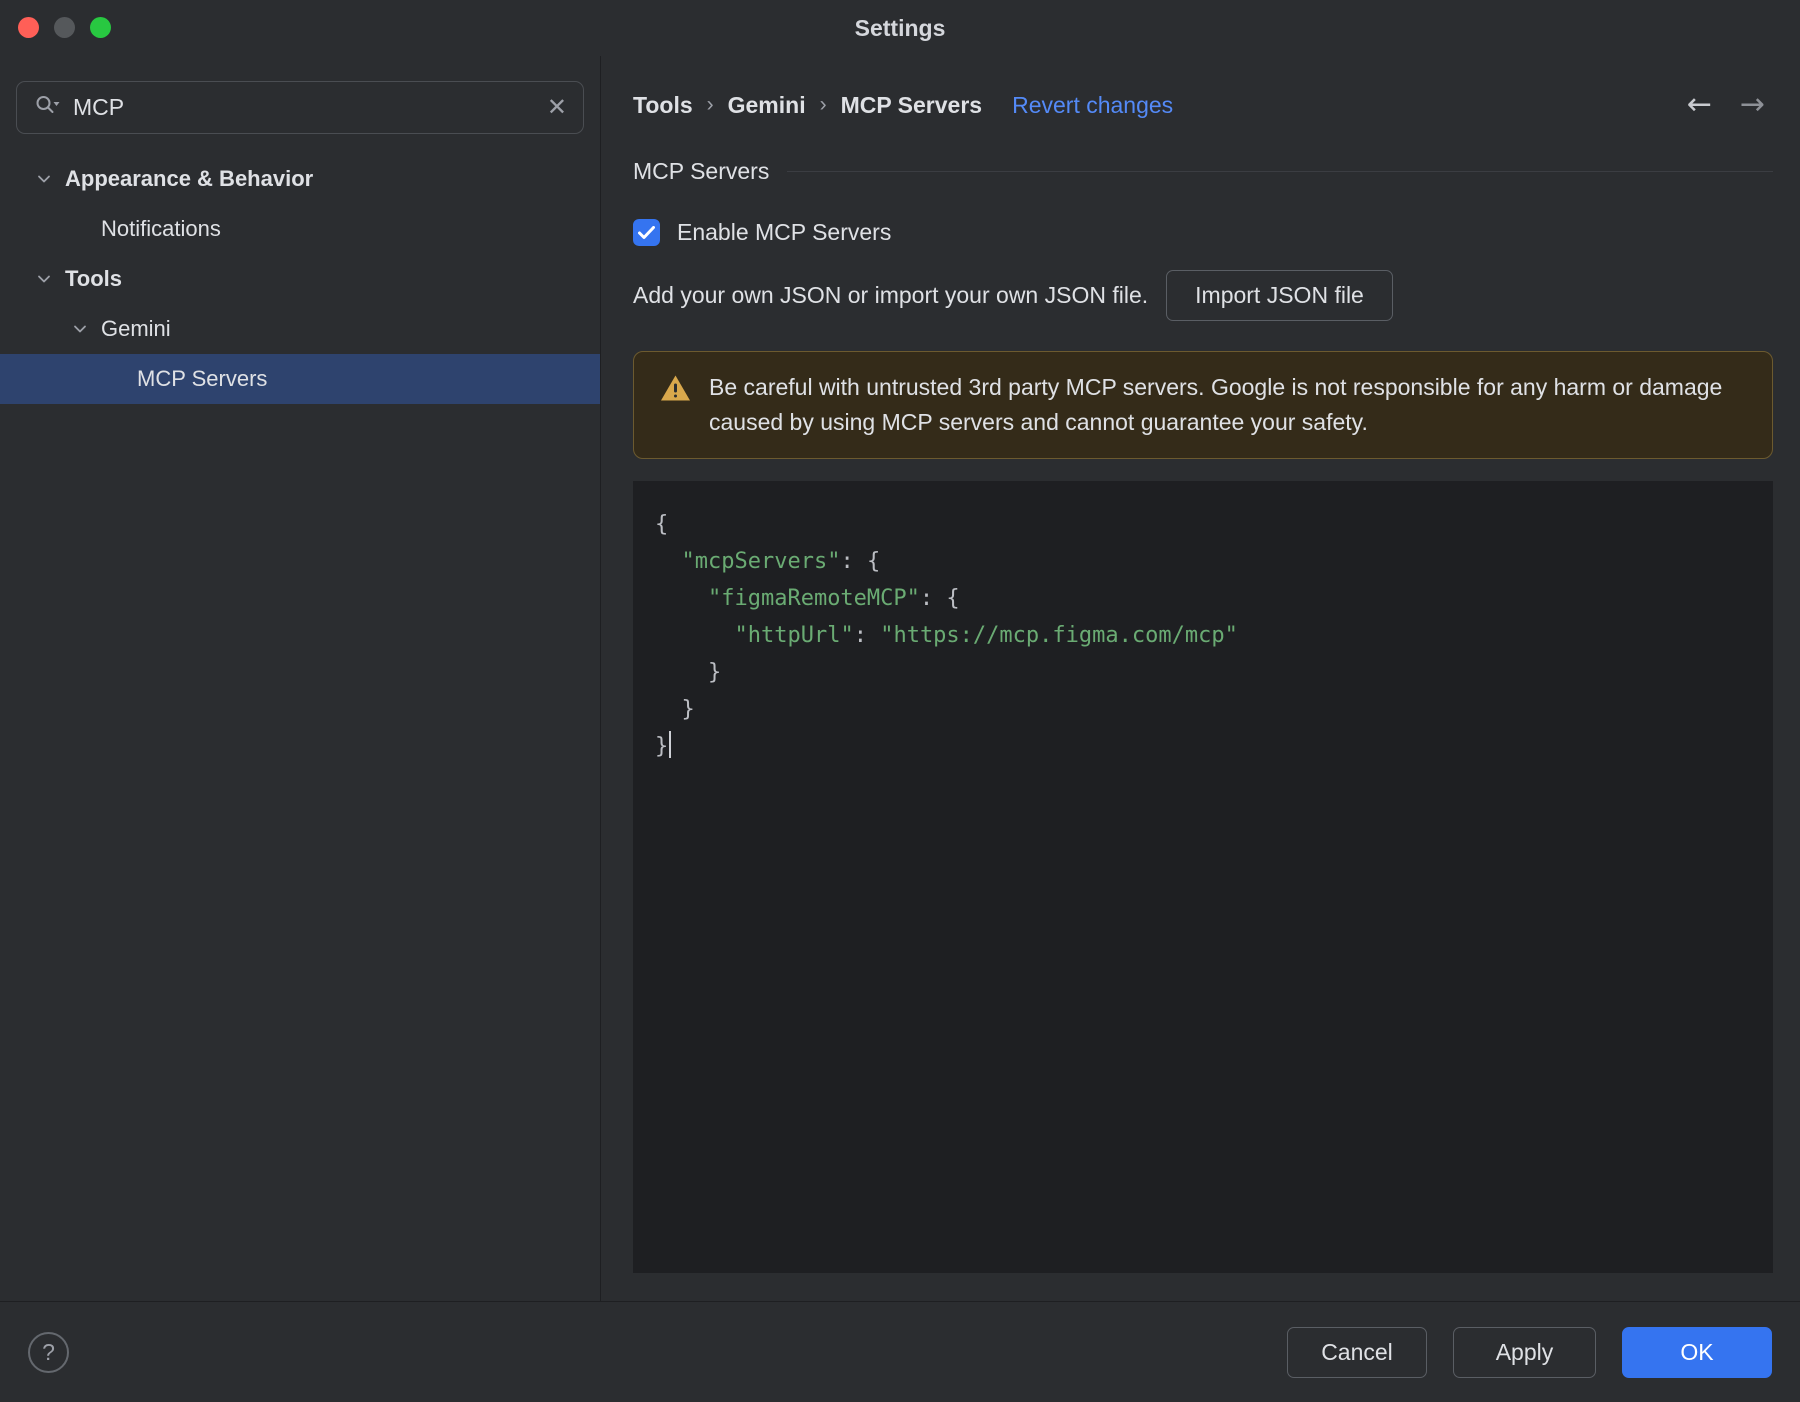  Describe the element at coordinates (1357, 1352) in the screenshot. I see `cancel-button: Cancel` at that location.